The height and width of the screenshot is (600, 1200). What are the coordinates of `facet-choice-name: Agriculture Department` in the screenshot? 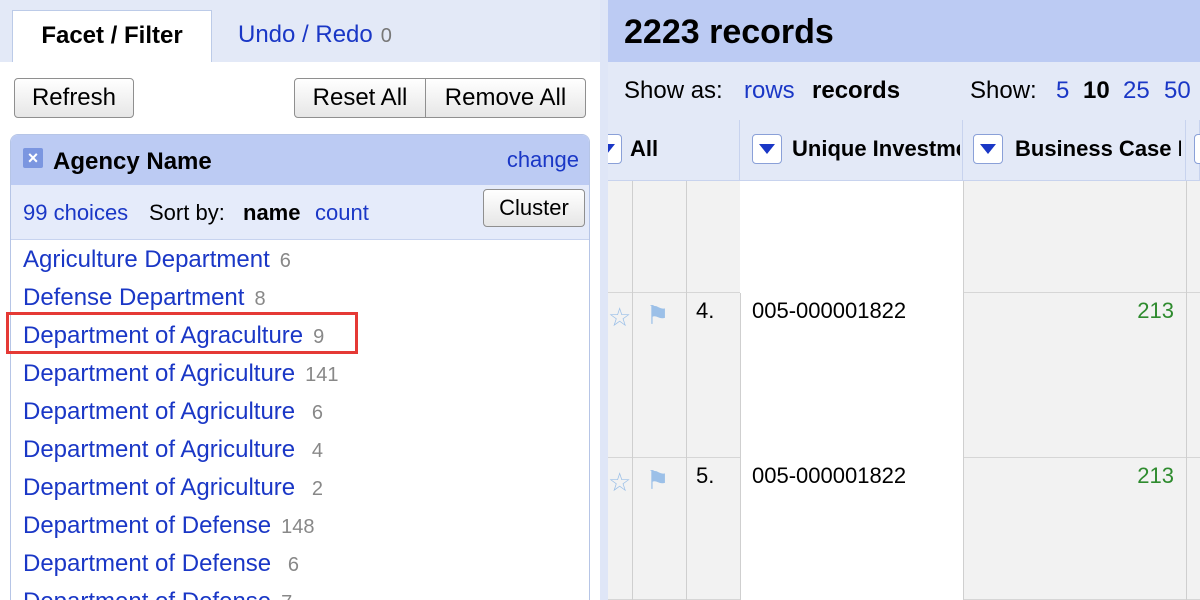 It's located at (146, 259).